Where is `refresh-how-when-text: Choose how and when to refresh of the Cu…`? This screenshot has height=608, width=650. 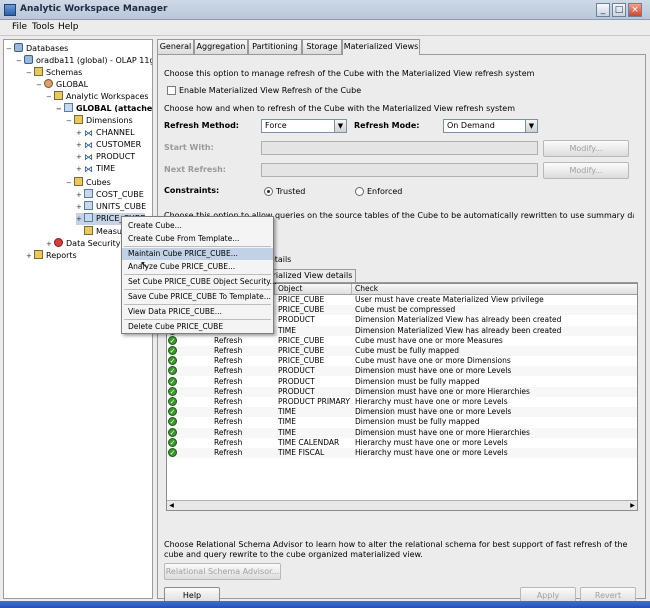
refresh-how-when-text: Choose how and when to refresh of the Cu… is located at coordinates (340, 108).